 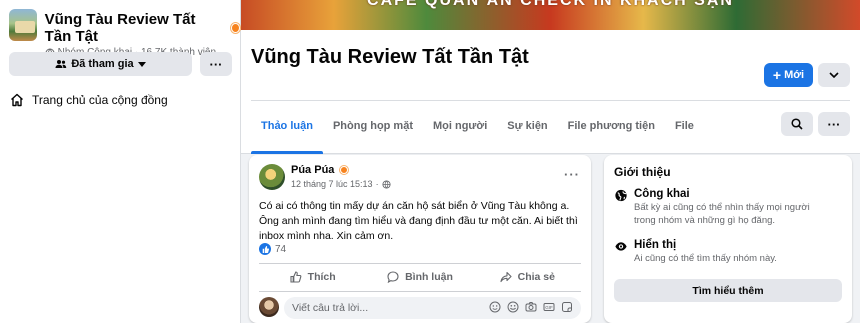 What do you see at coordinates (550, 4) in the screenshot?
I see `cover-text: CAFE QUÁN ĂN CHECK IN KHÁCH SẠN` at bounding box center [550, 4].